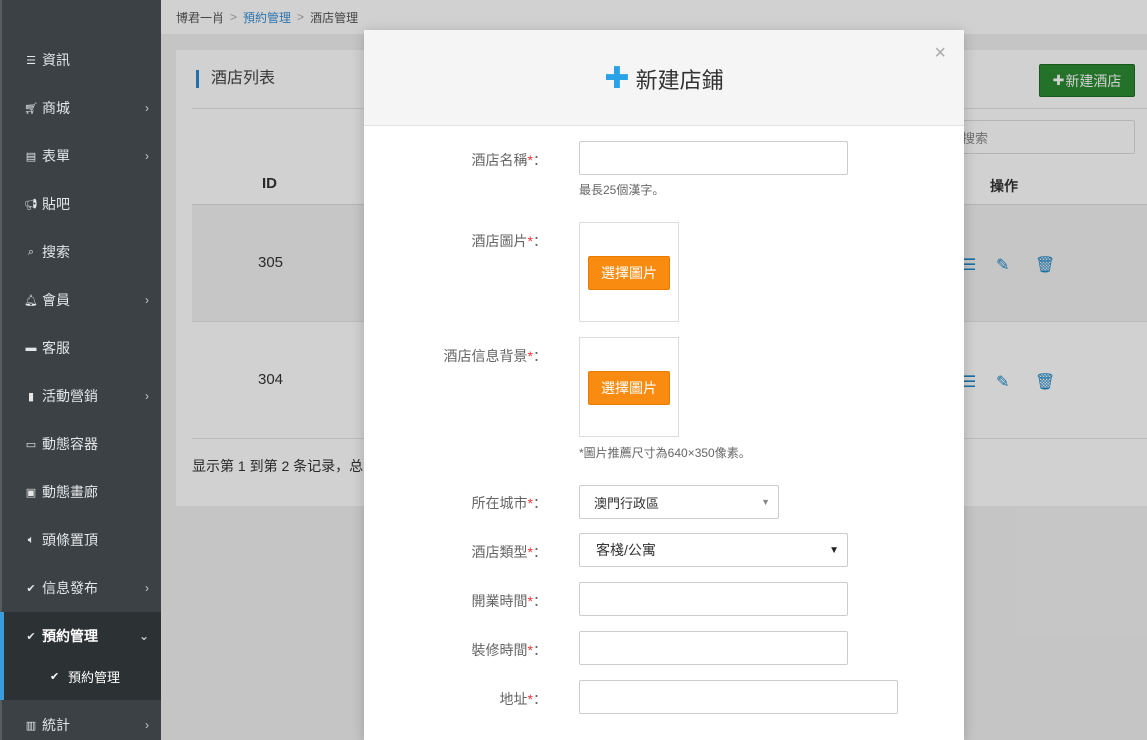 This screenshot has height=740, width=1147. Describe the element at coordinates (617, 78) in the screenshot. I see `plus-icon: ✚` at that location.